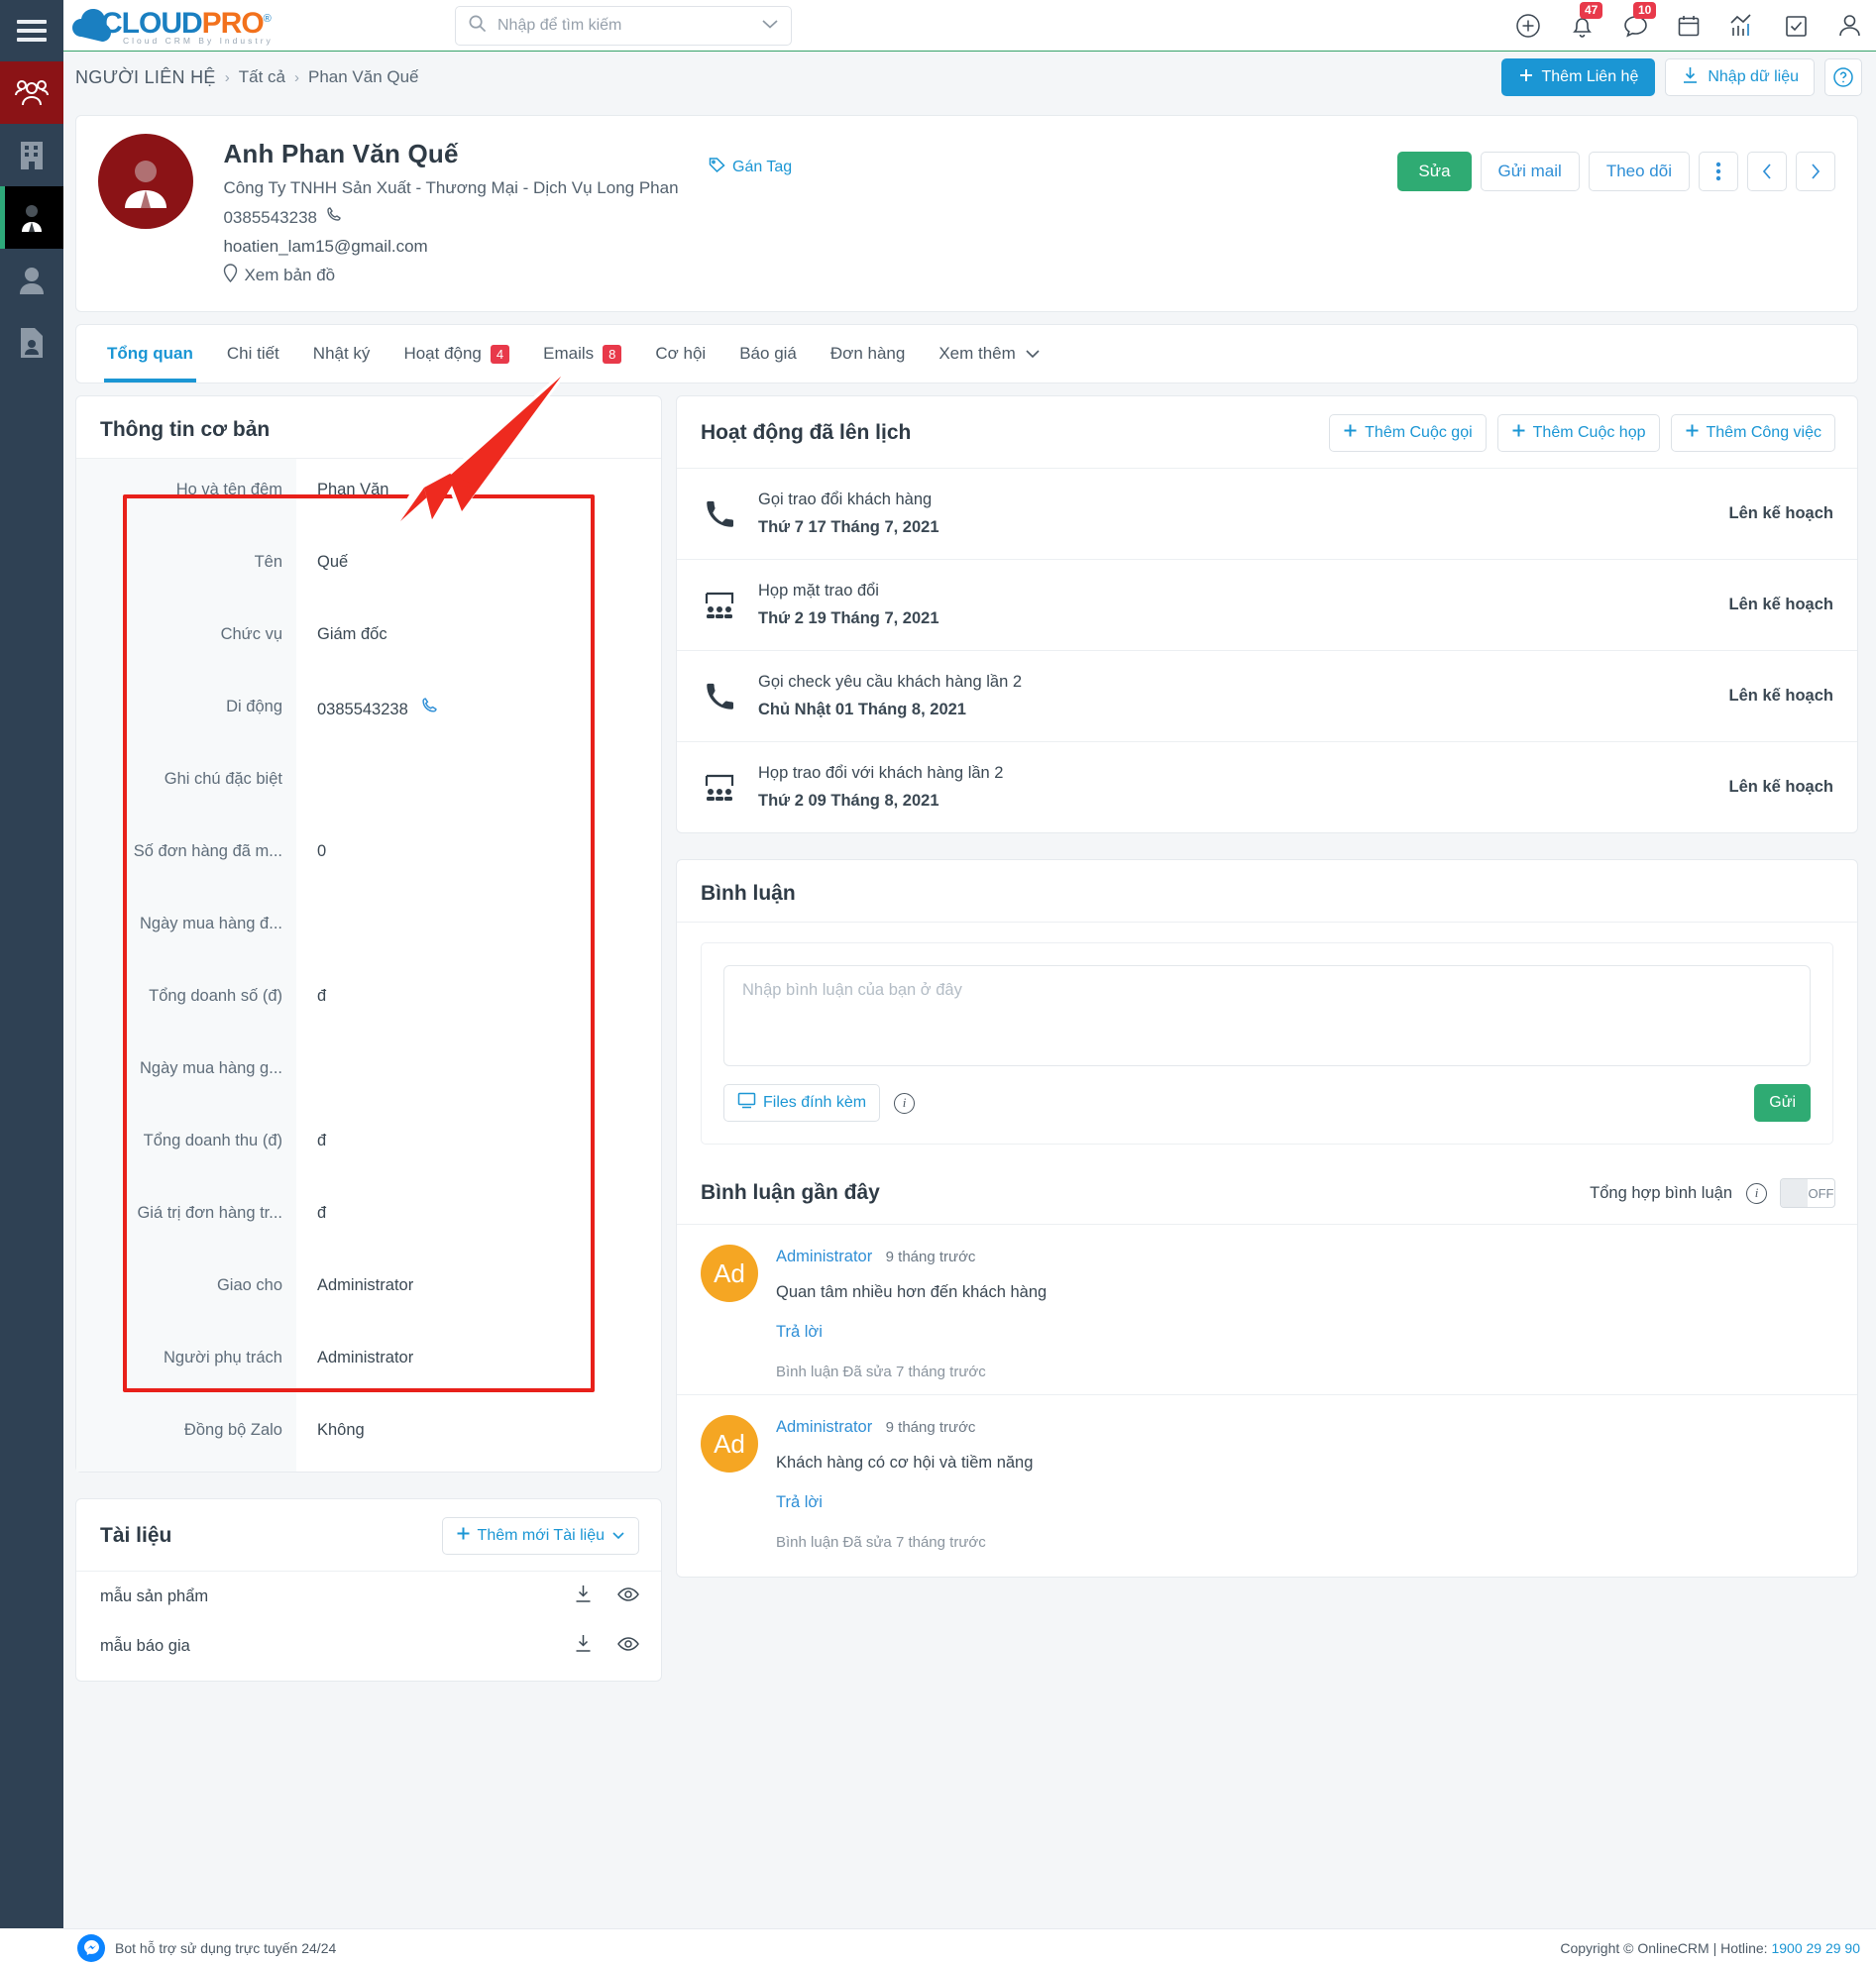  What do you see at coordinates (1767, 171) in the screenshot?
I see `previous-record-button` at bounding box center [1767, 171].